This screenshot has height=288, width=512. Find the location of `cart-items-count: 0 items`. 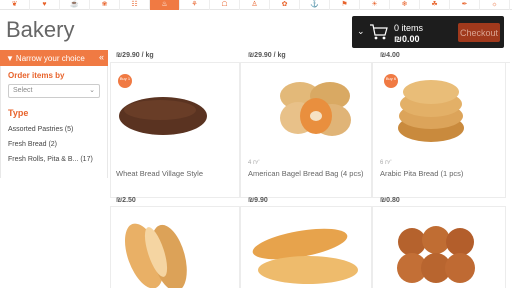

cart-items-count: 0 items is located at coordinates (409, 28).